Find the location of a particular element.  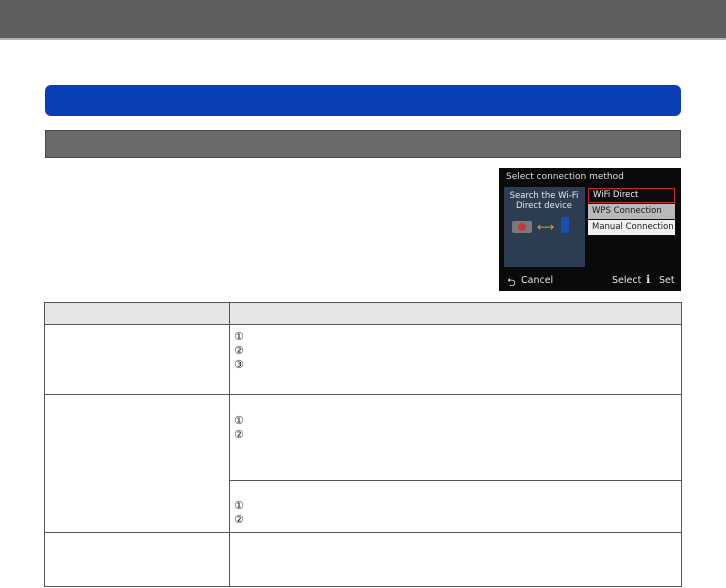

table-cell-steps: ① ② ③ is located at coordinates (455, 359).